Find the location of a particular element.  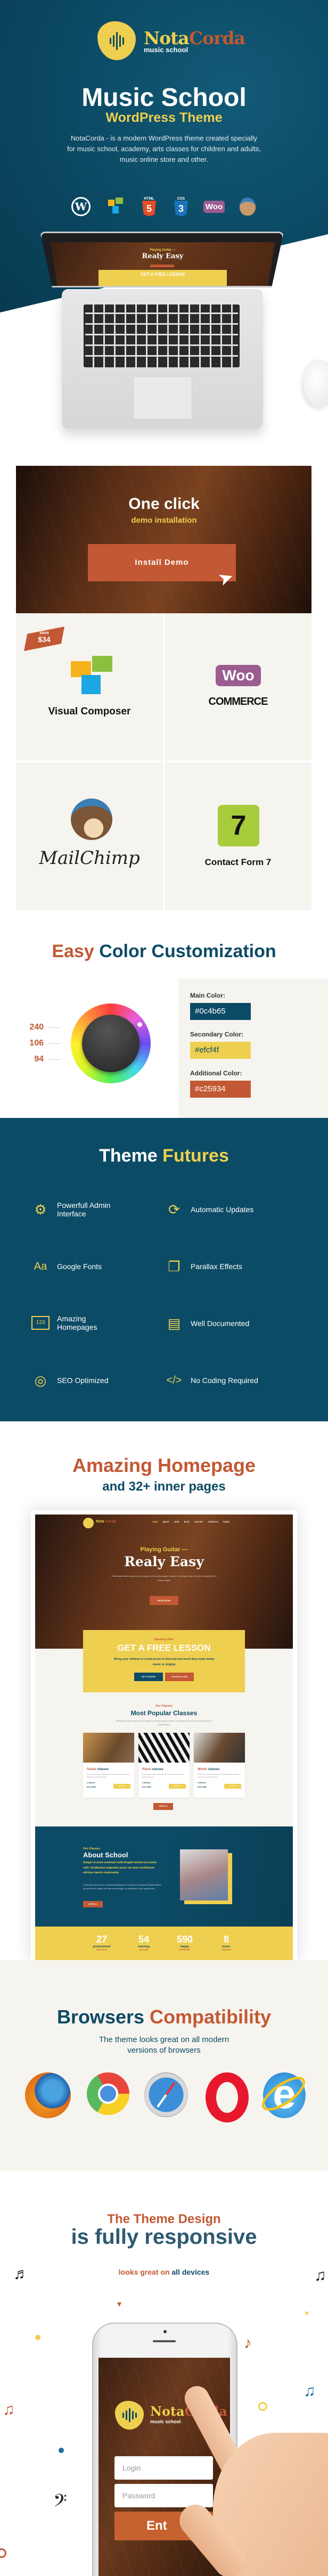

soundwave-icon is located at coordinates (116, 40).